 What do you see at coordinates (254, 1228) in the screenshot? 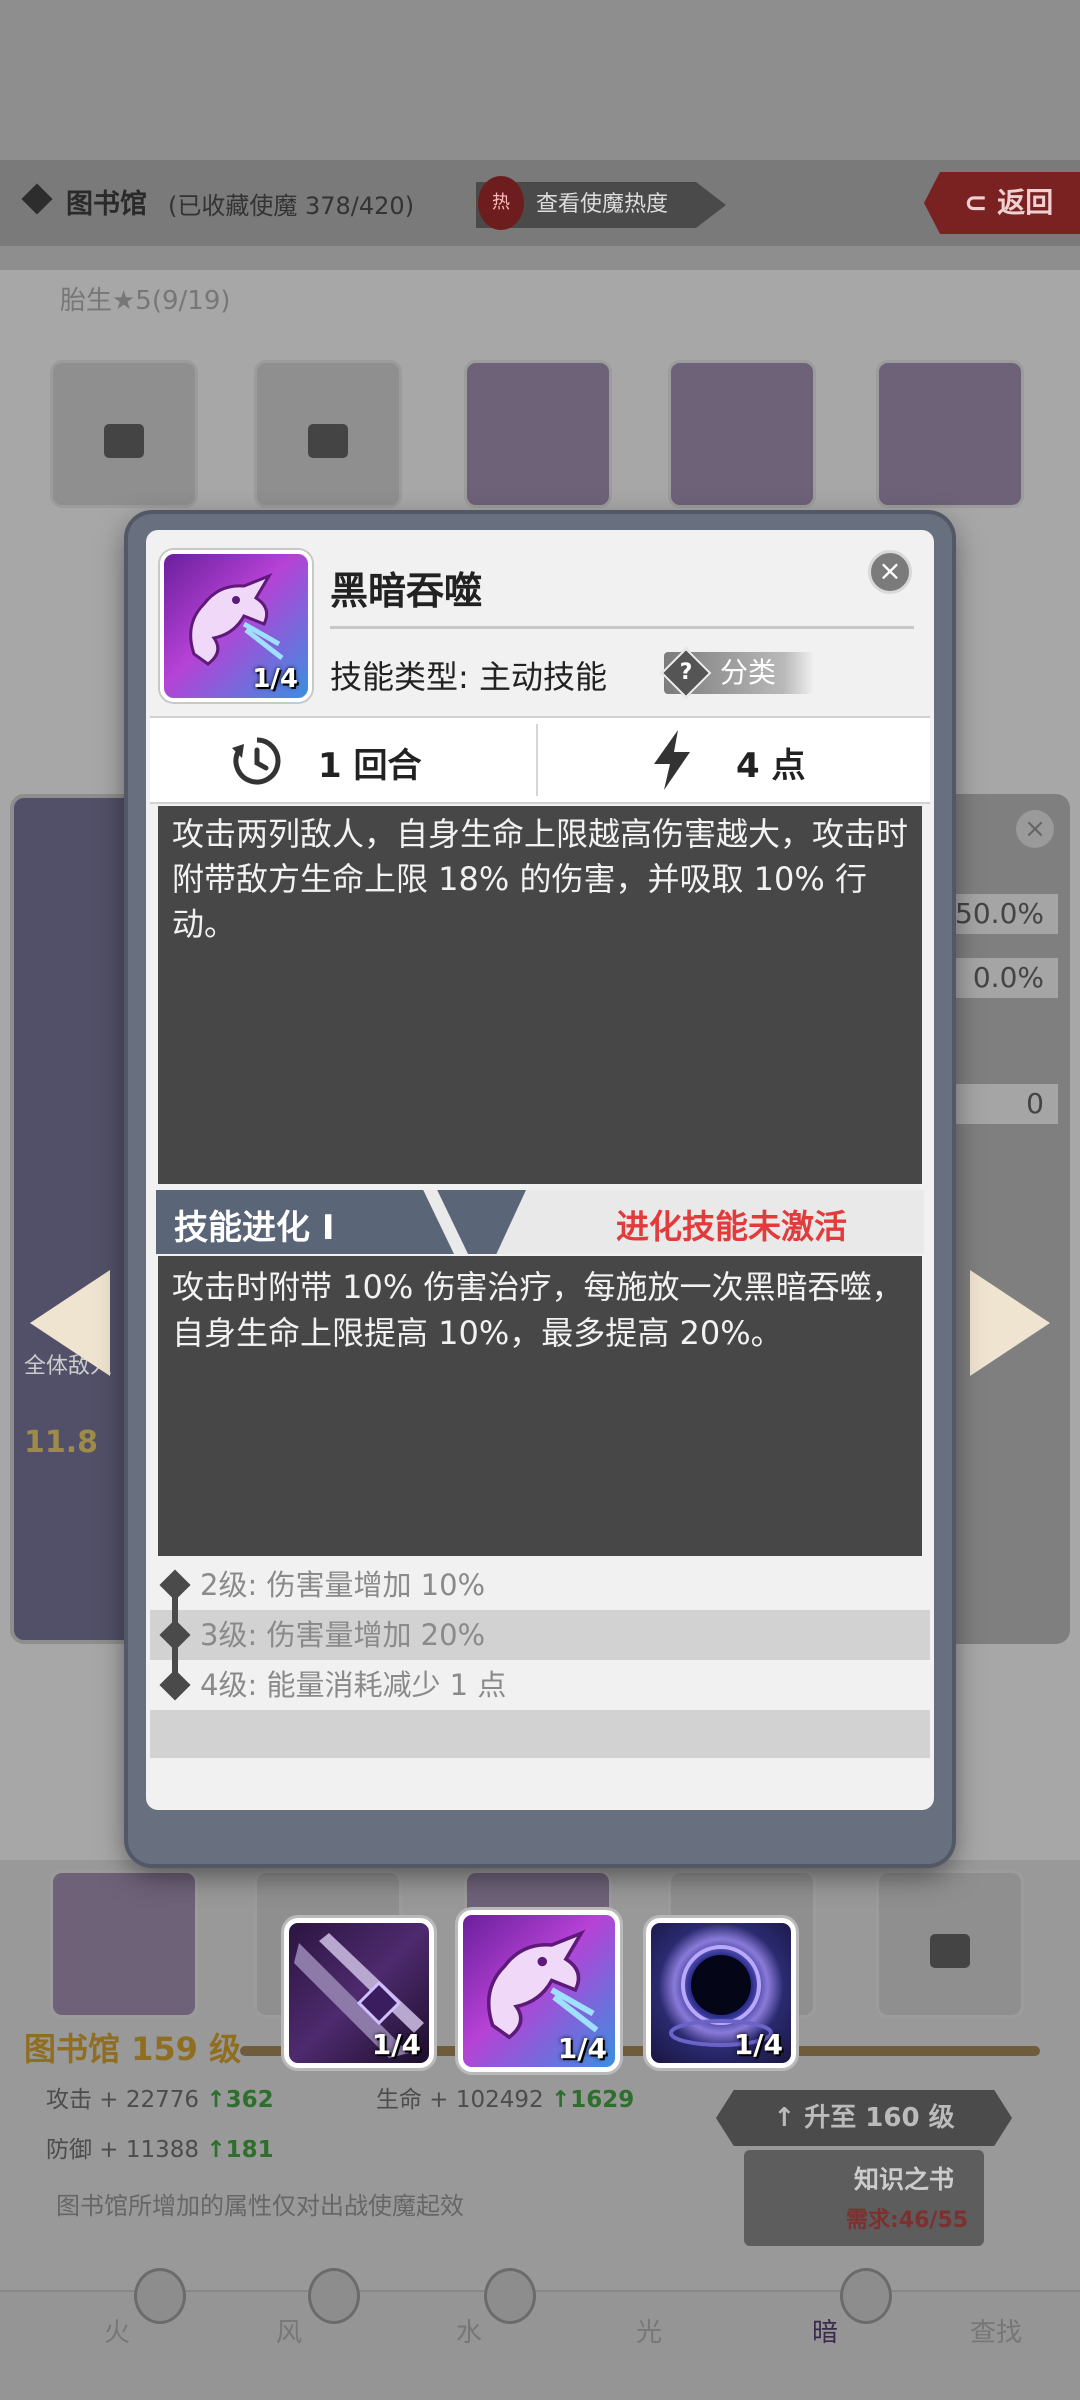
I see `evolution-title: 技能进化 Ⅰ` at bounding box center [254, 1228].